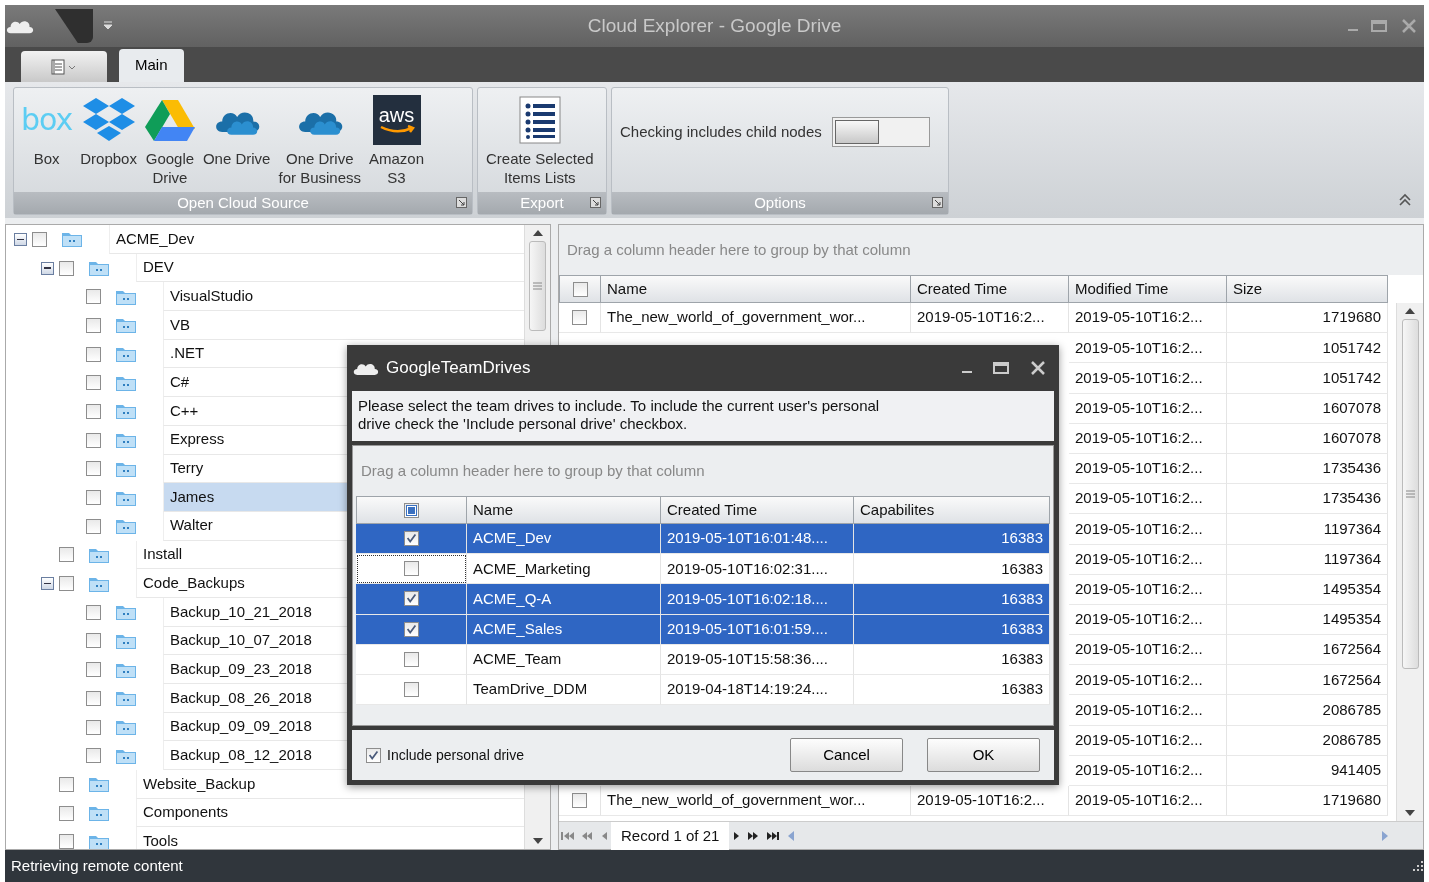 This screenshot has width=1429, height=882. I want to click on tree-item: VB, so click(343, 325).